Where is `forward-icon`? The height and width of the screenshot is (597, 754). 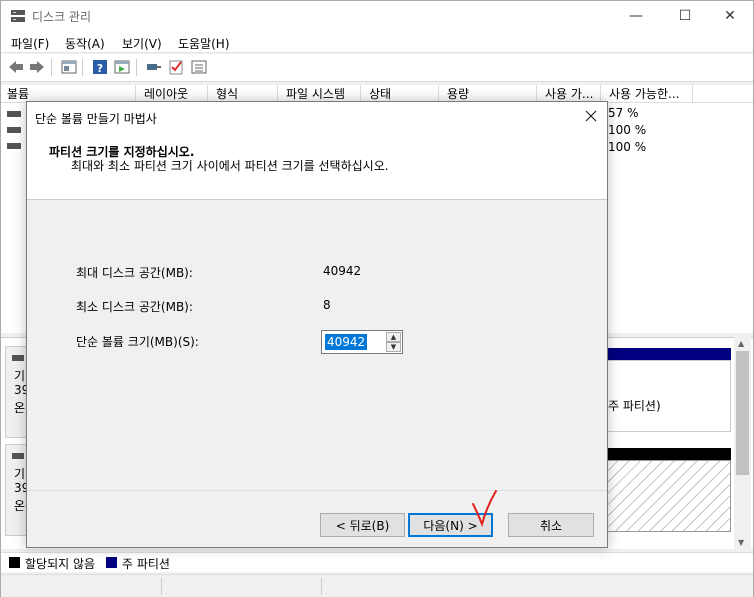
forward-icon is located at coordinates (37, 67).